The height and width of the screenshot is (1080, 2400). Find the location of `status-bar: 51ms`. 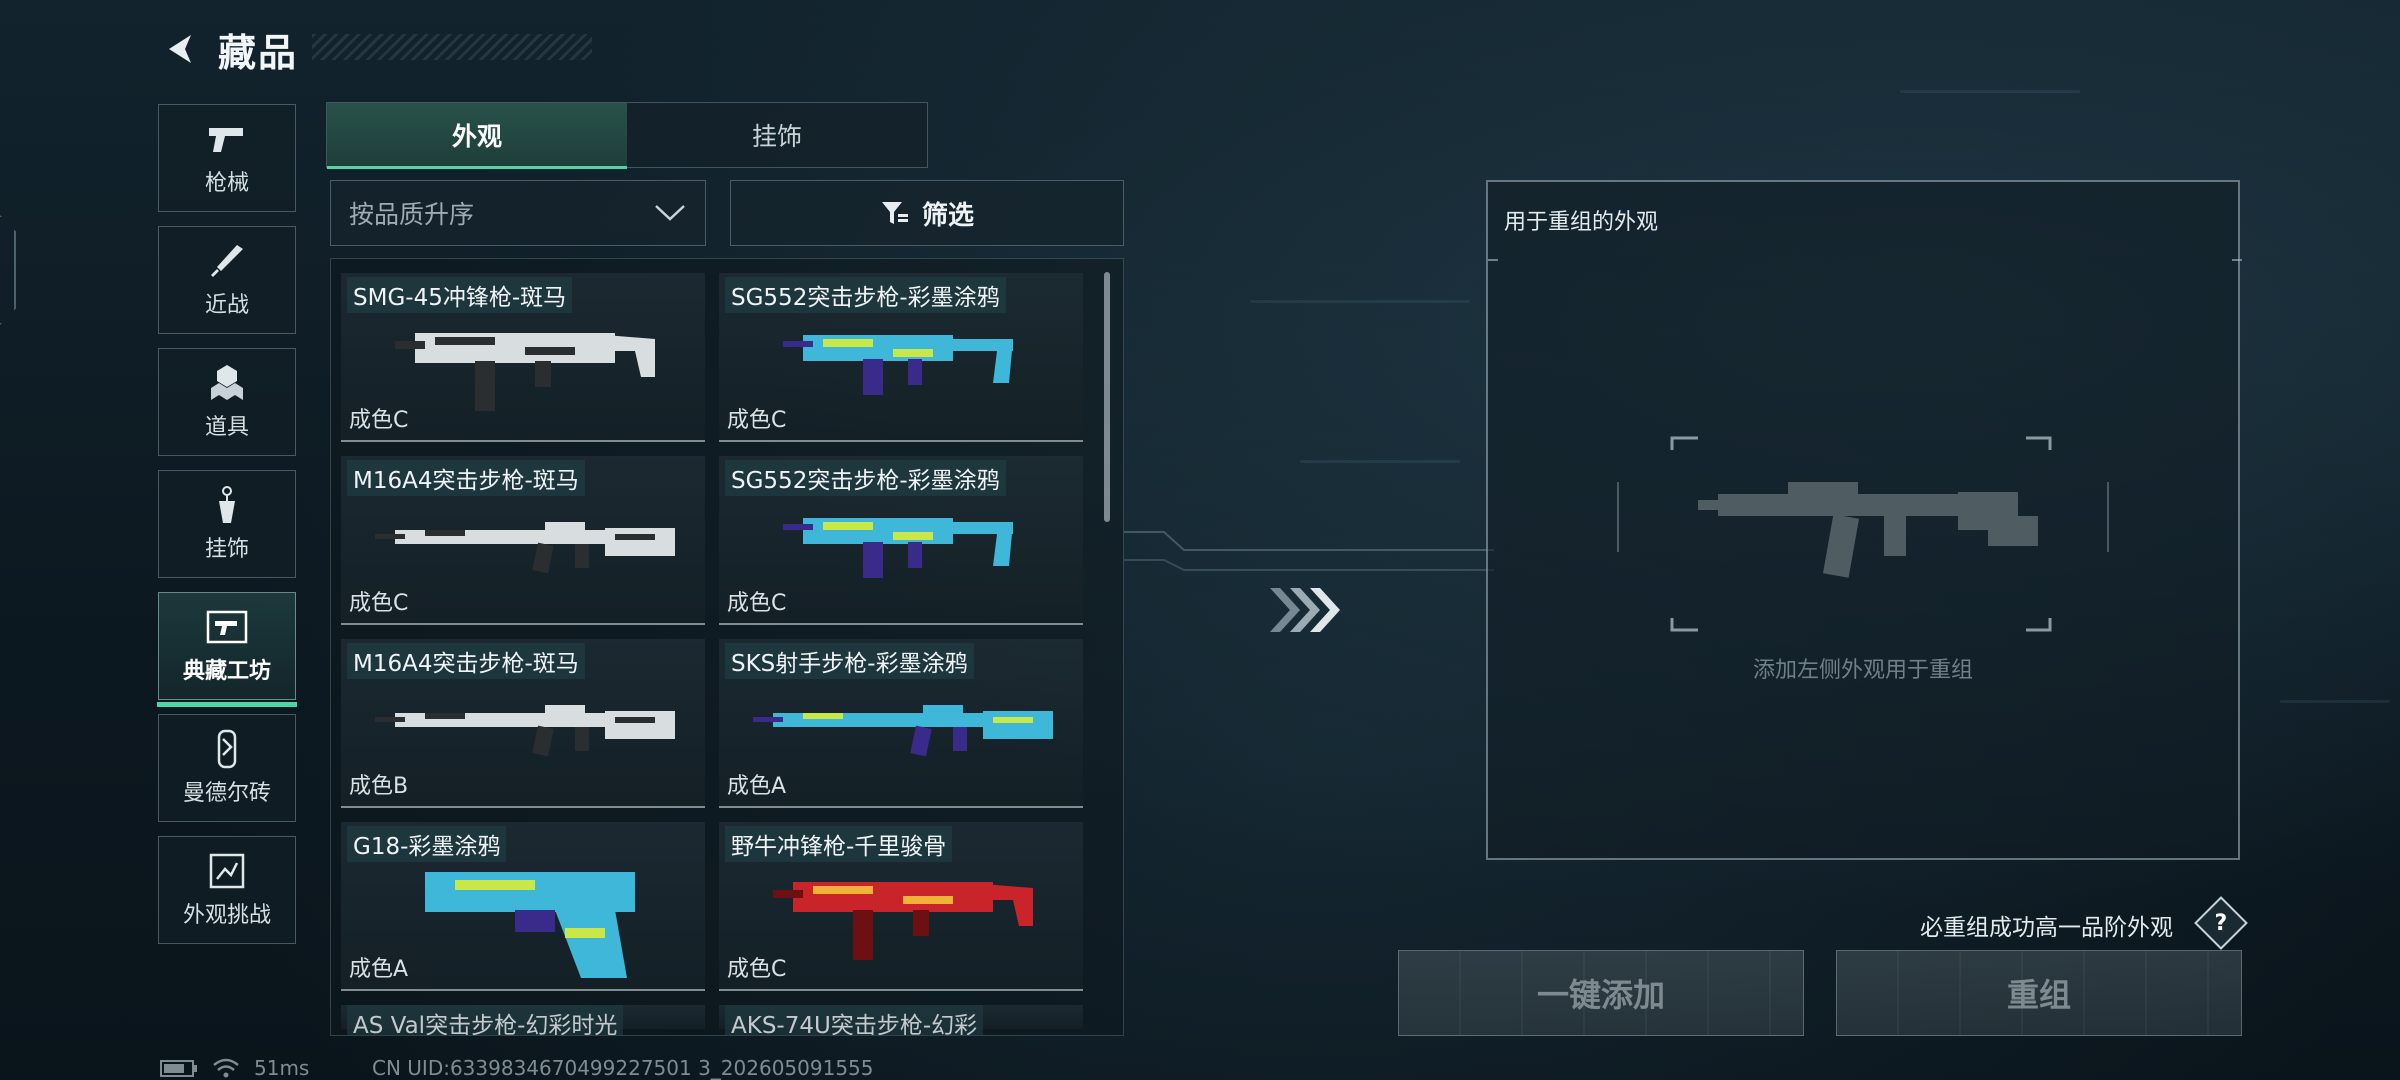

status-bar: 51ms is located at coordinates (234, 1068).